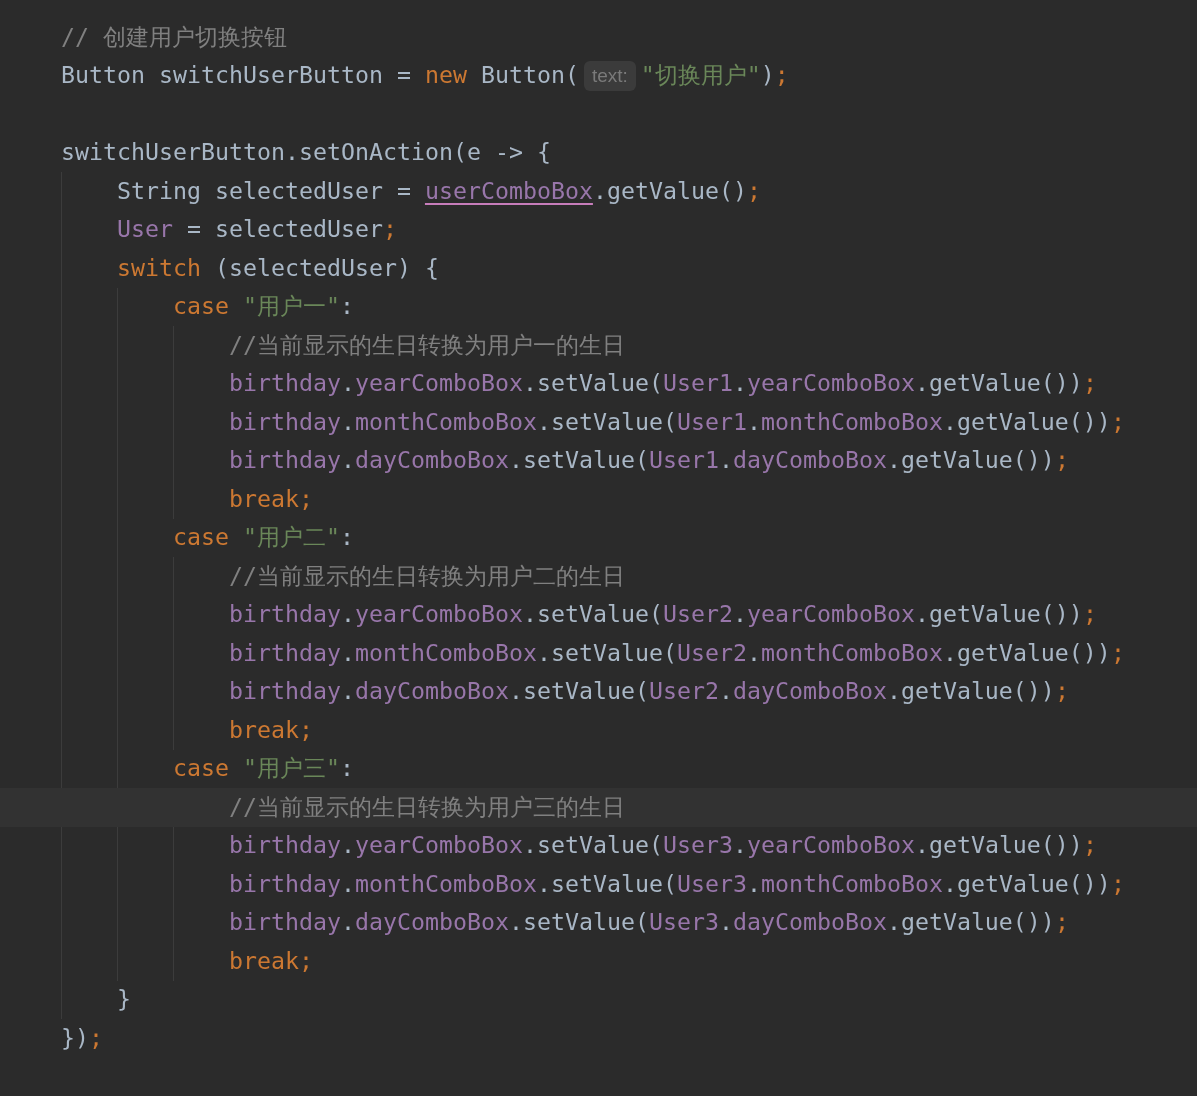 The height and width of the screenshot is (1096, 1197). I want to click on code-string: "用户一", so click(290, 306).